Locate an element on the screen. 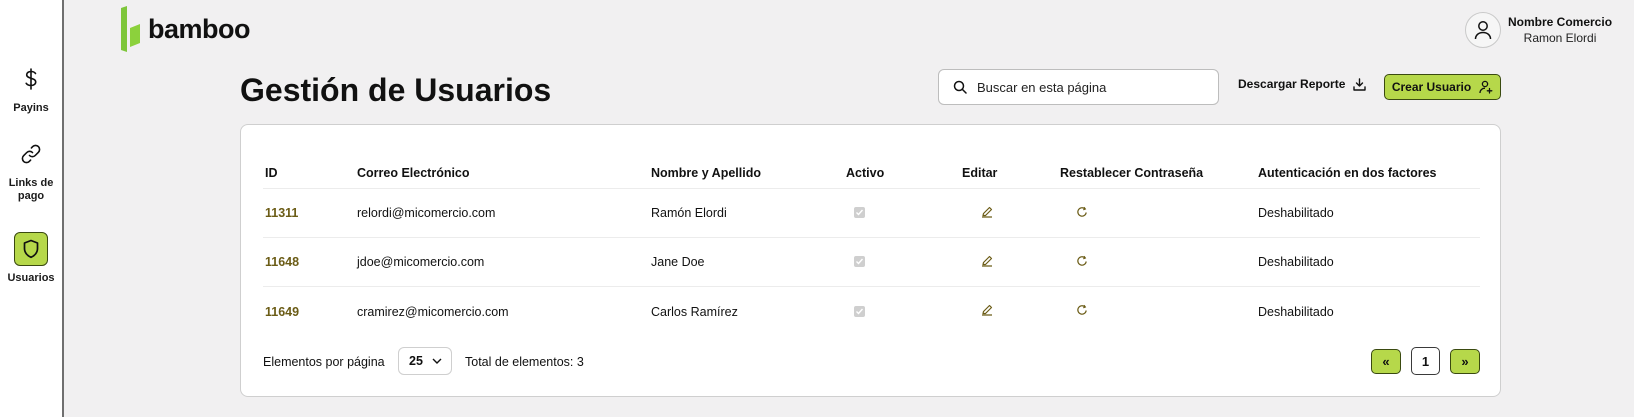 The width and height of the screenshot is (1634, 417). link-icon is located at coordinates (31, 154).